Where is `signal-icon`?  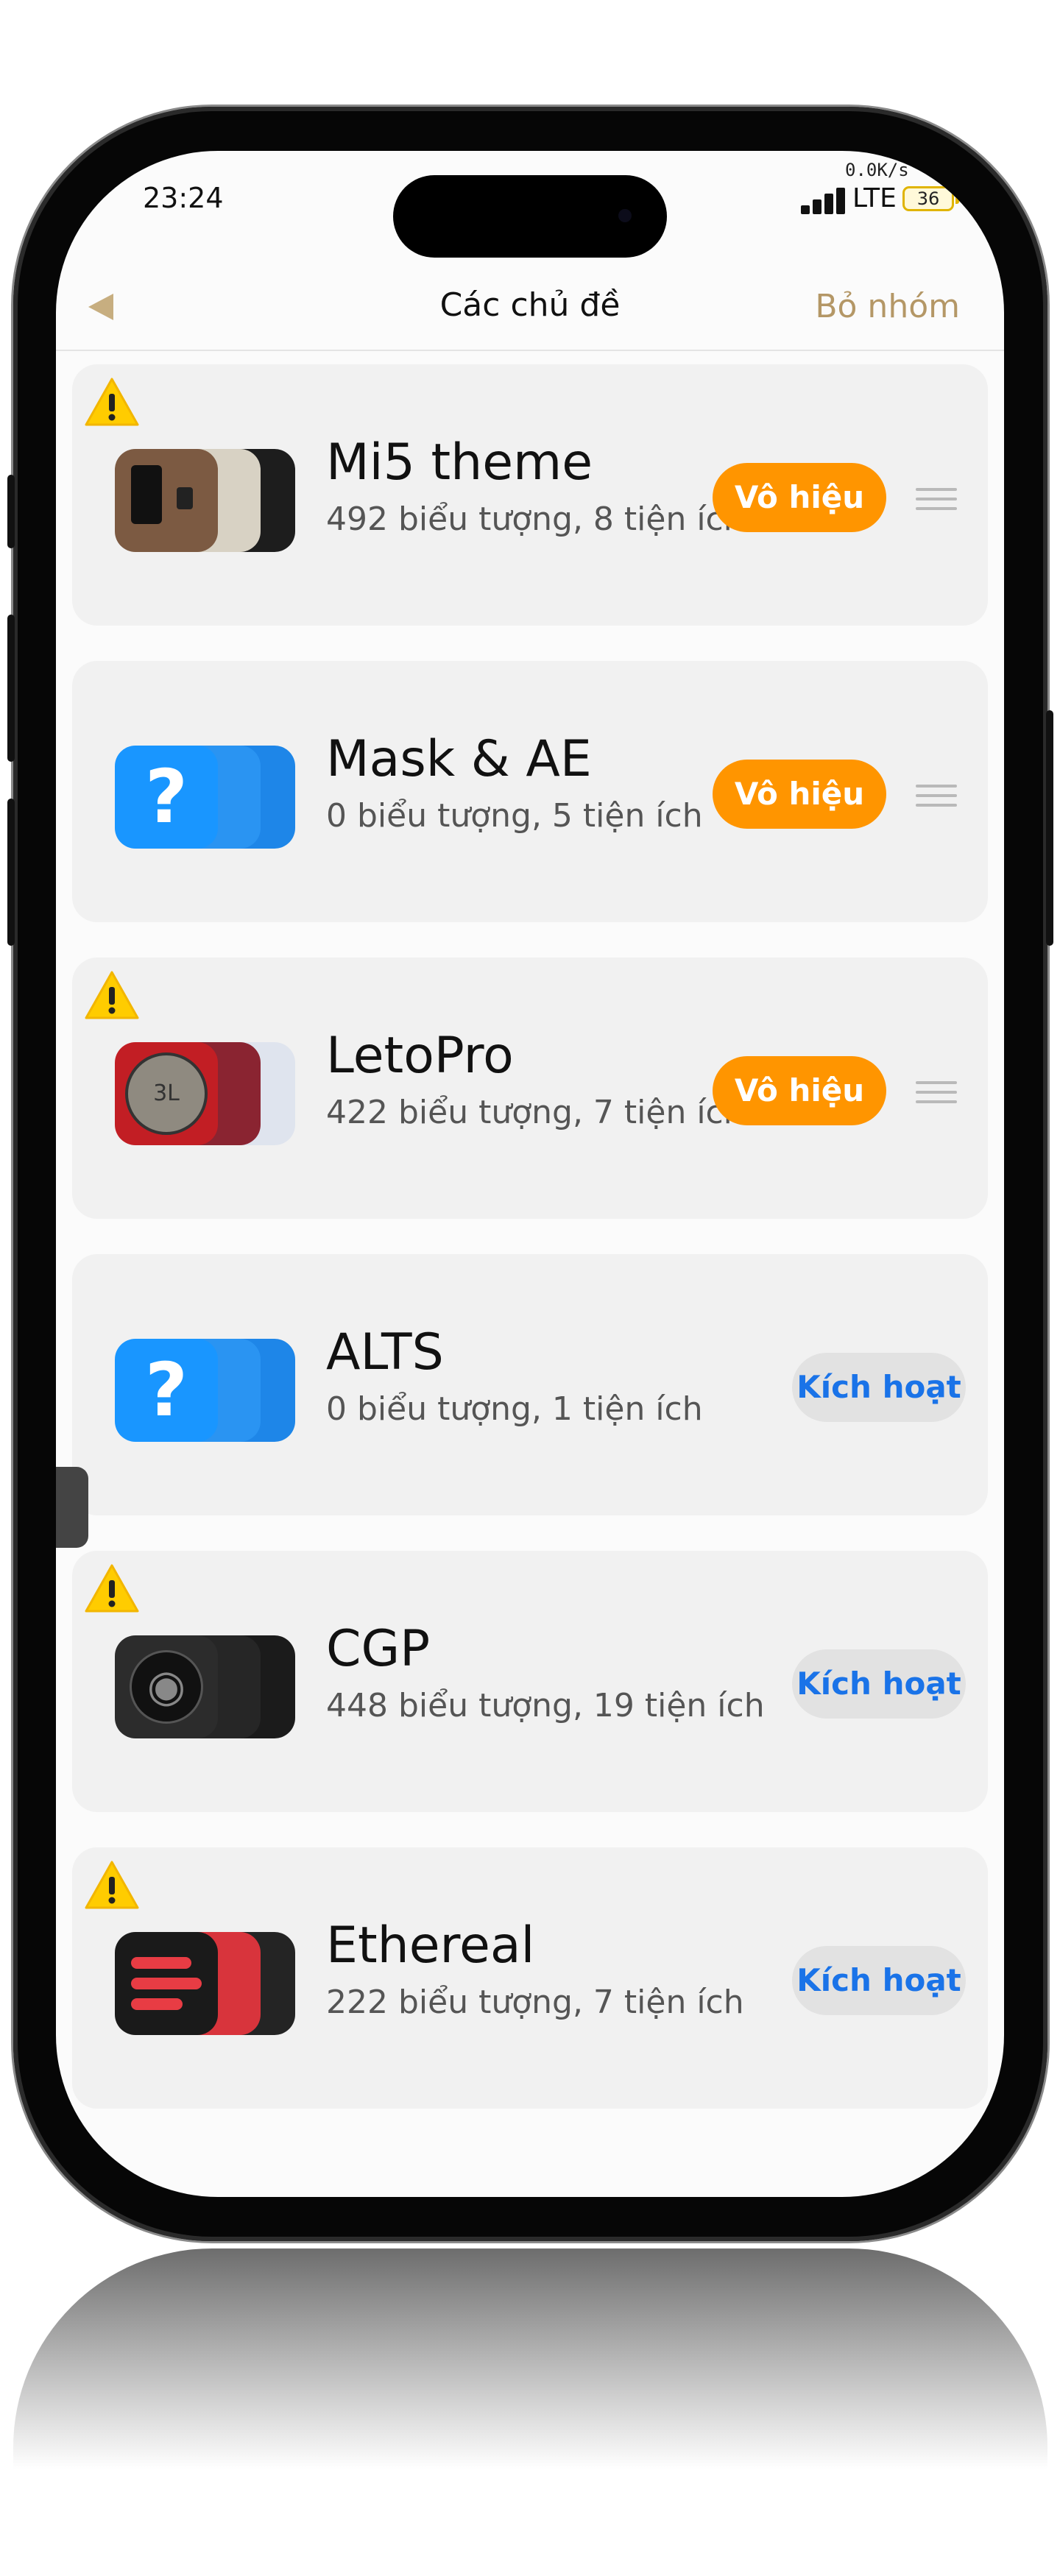
signal-icon is located at coordinates (825, 201).